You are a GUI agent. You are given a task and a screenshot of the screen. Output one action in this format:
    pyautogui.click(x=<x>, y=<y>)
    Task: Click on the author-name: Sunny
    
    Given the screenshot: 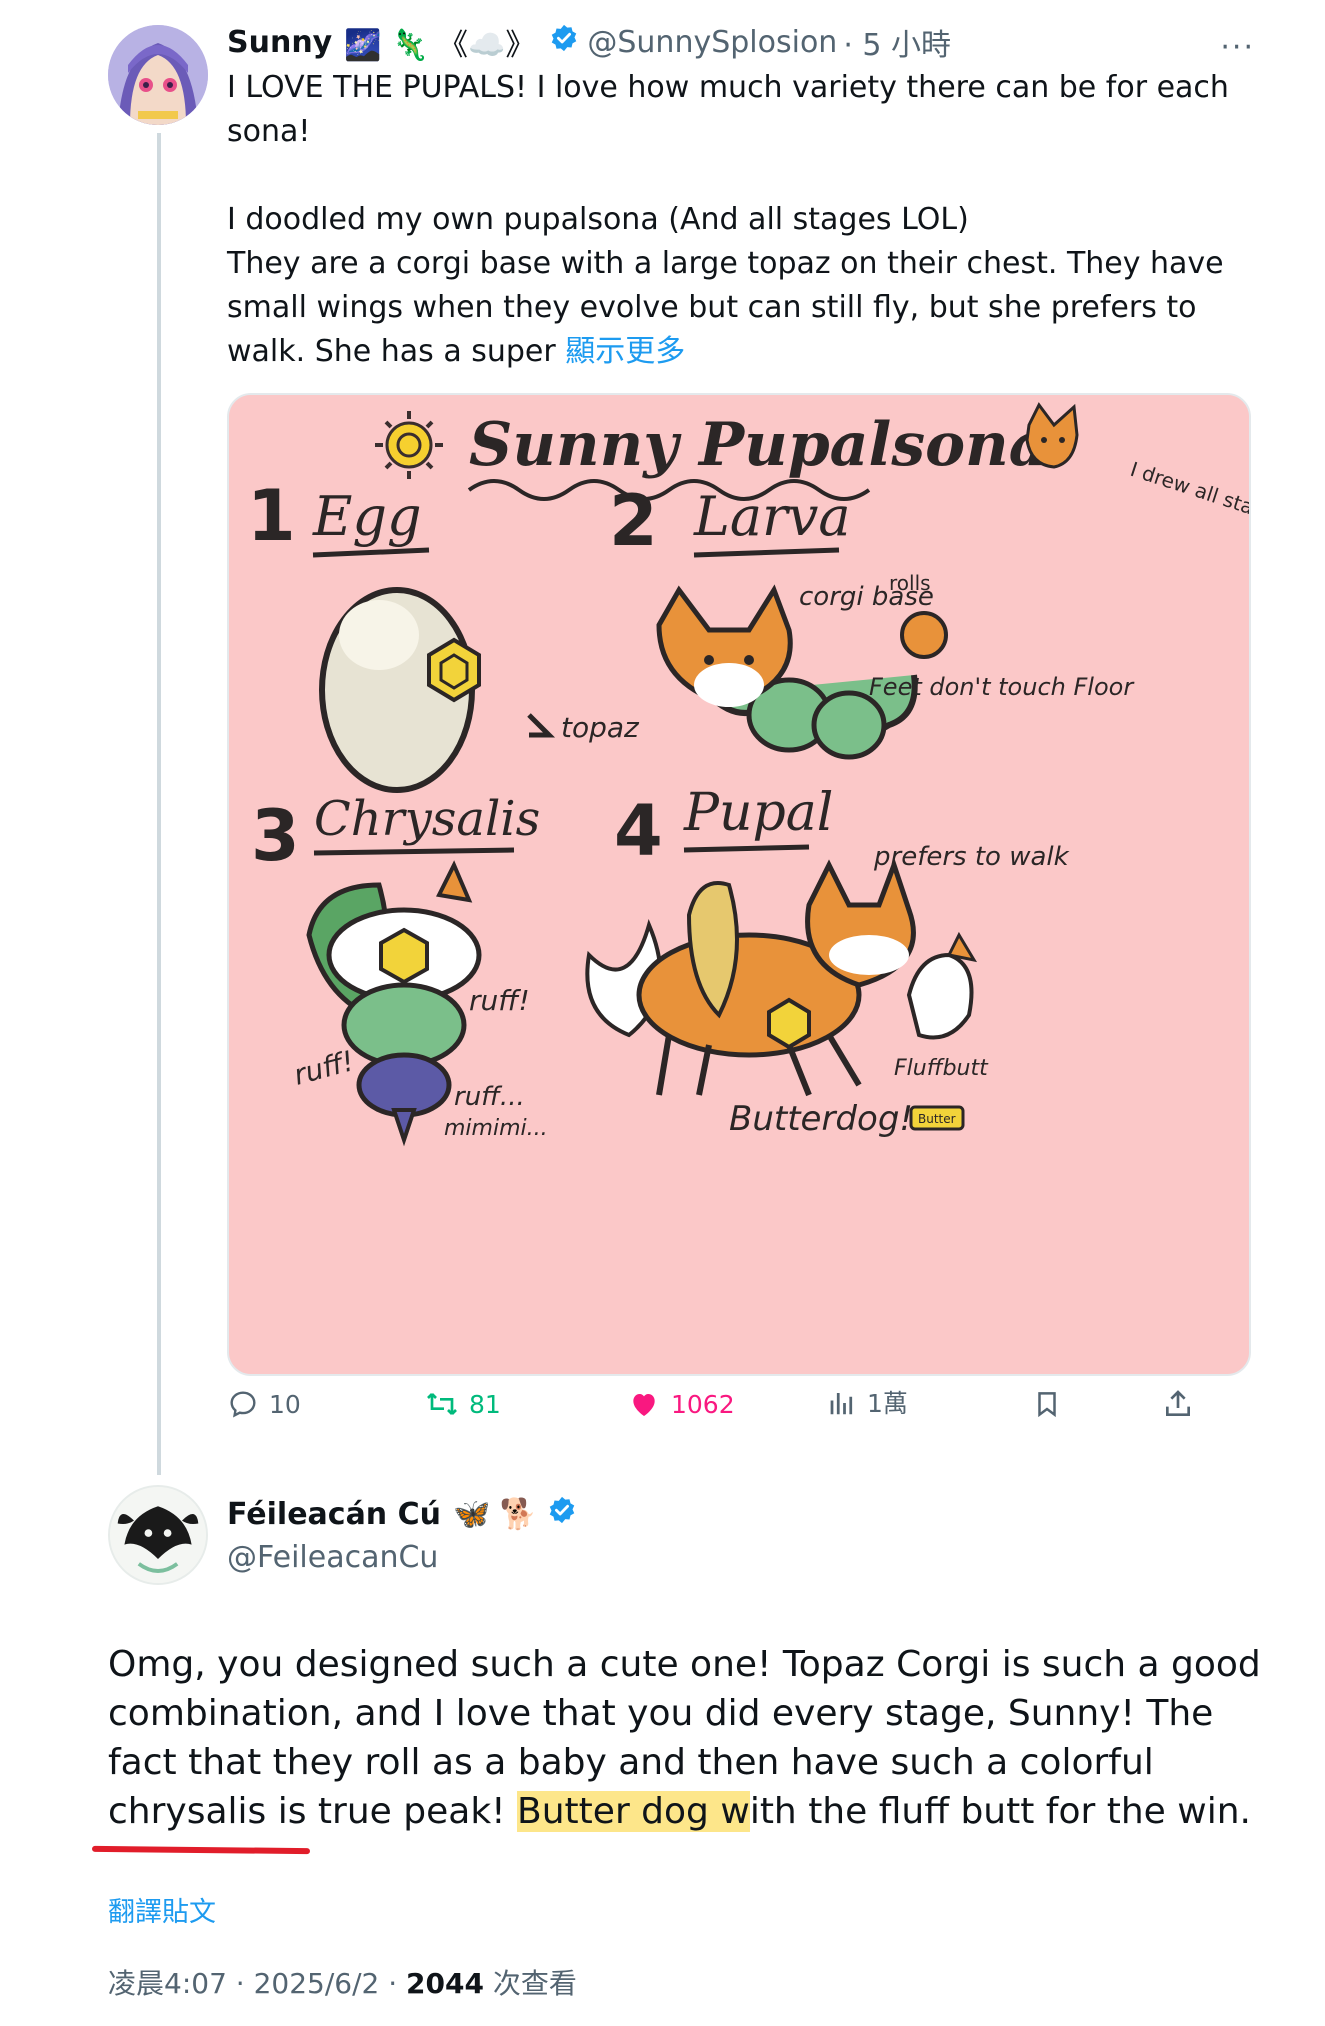 What is the action you would take?
    pyautogui.click(x=279, y=42)
    